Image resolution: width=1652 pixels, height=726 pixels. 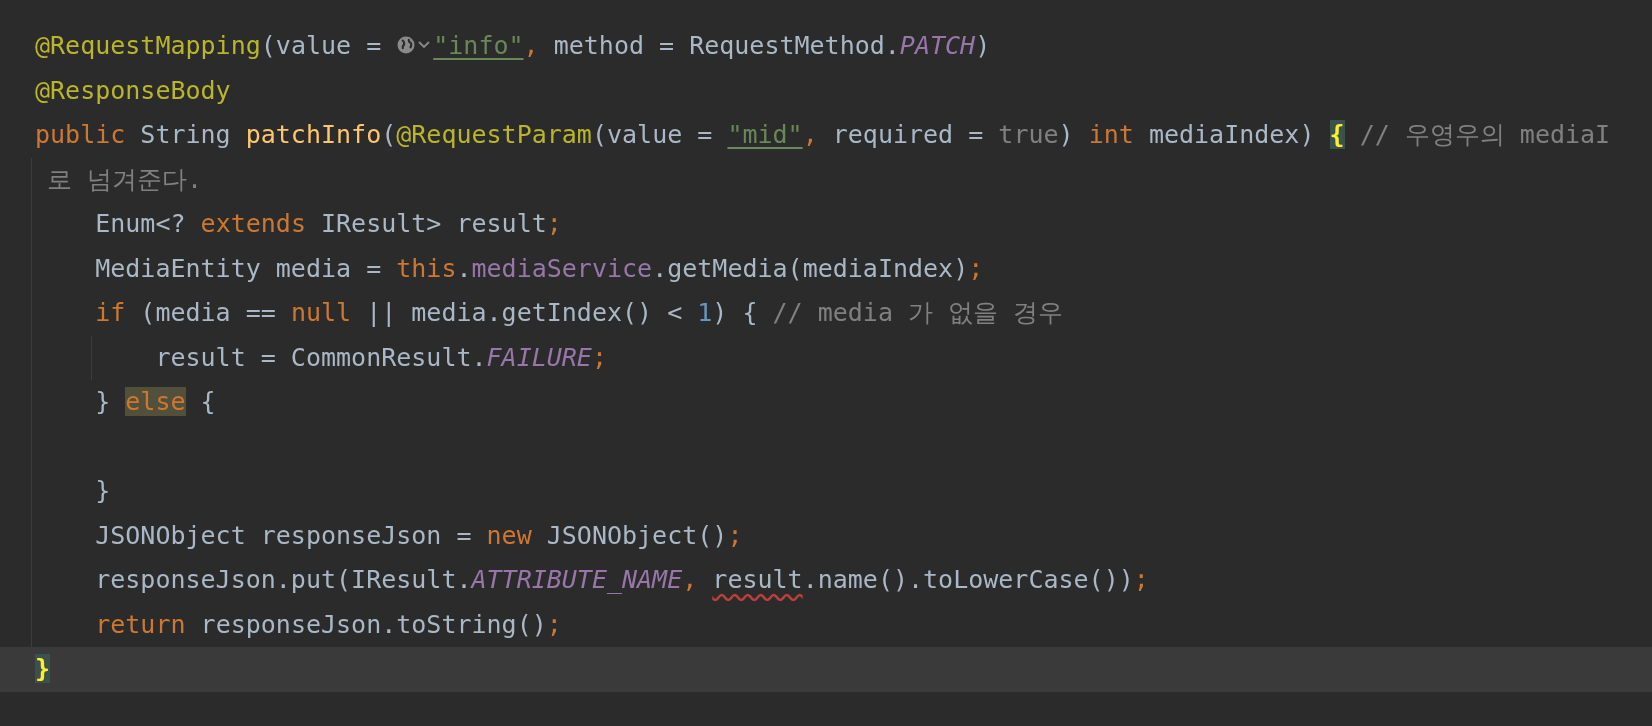 I want to click on code-text: ., so click(x=464, y=268).